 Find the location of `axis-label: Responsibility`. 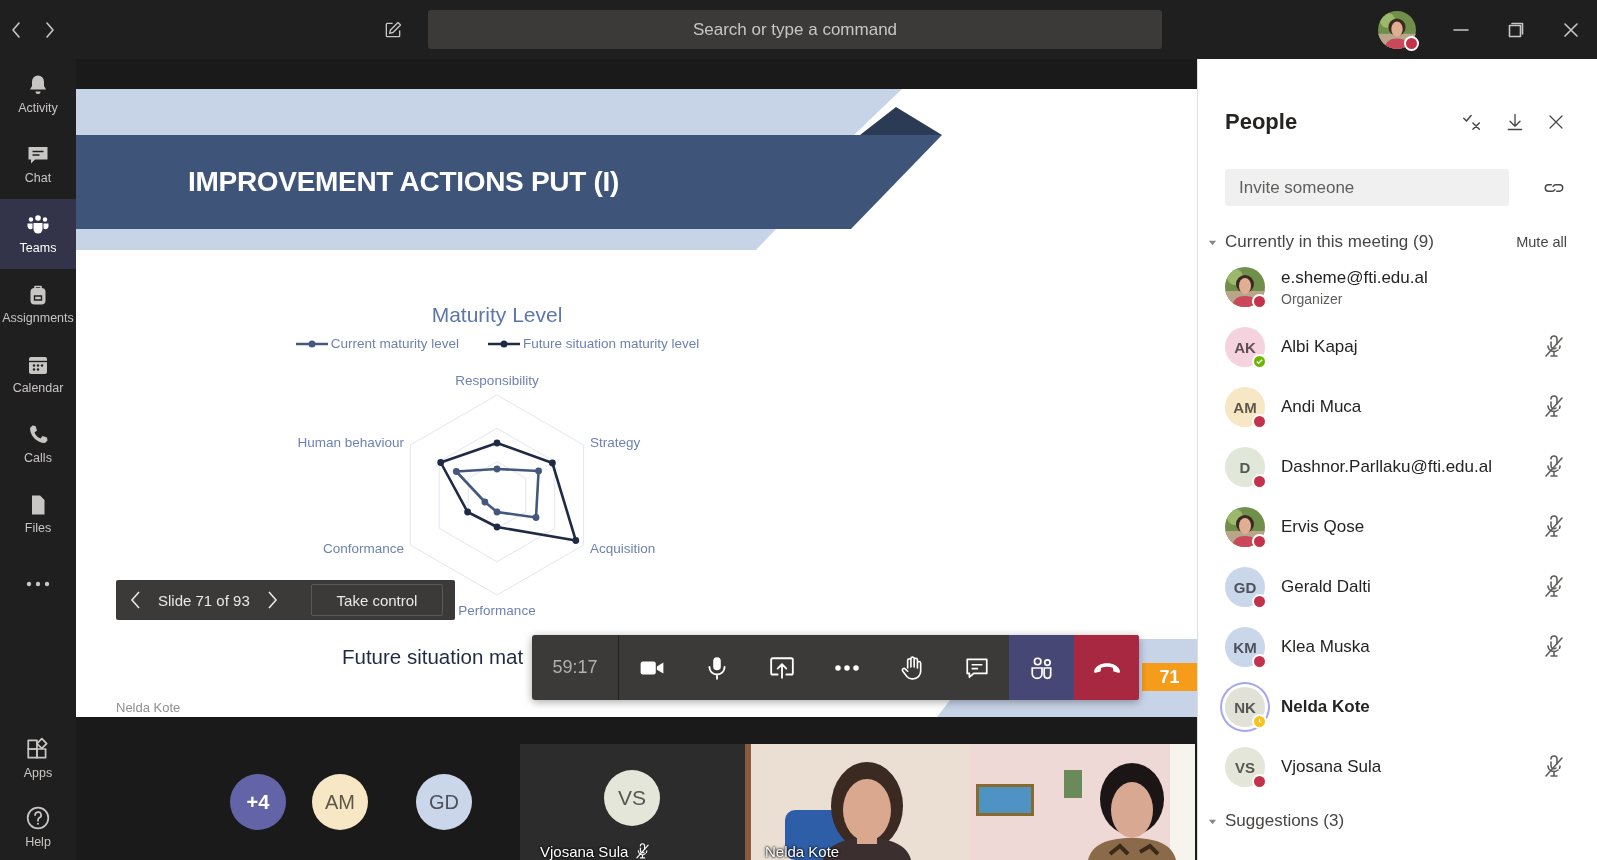

axis-label: Responsibility is located at coordinates (497, 381).